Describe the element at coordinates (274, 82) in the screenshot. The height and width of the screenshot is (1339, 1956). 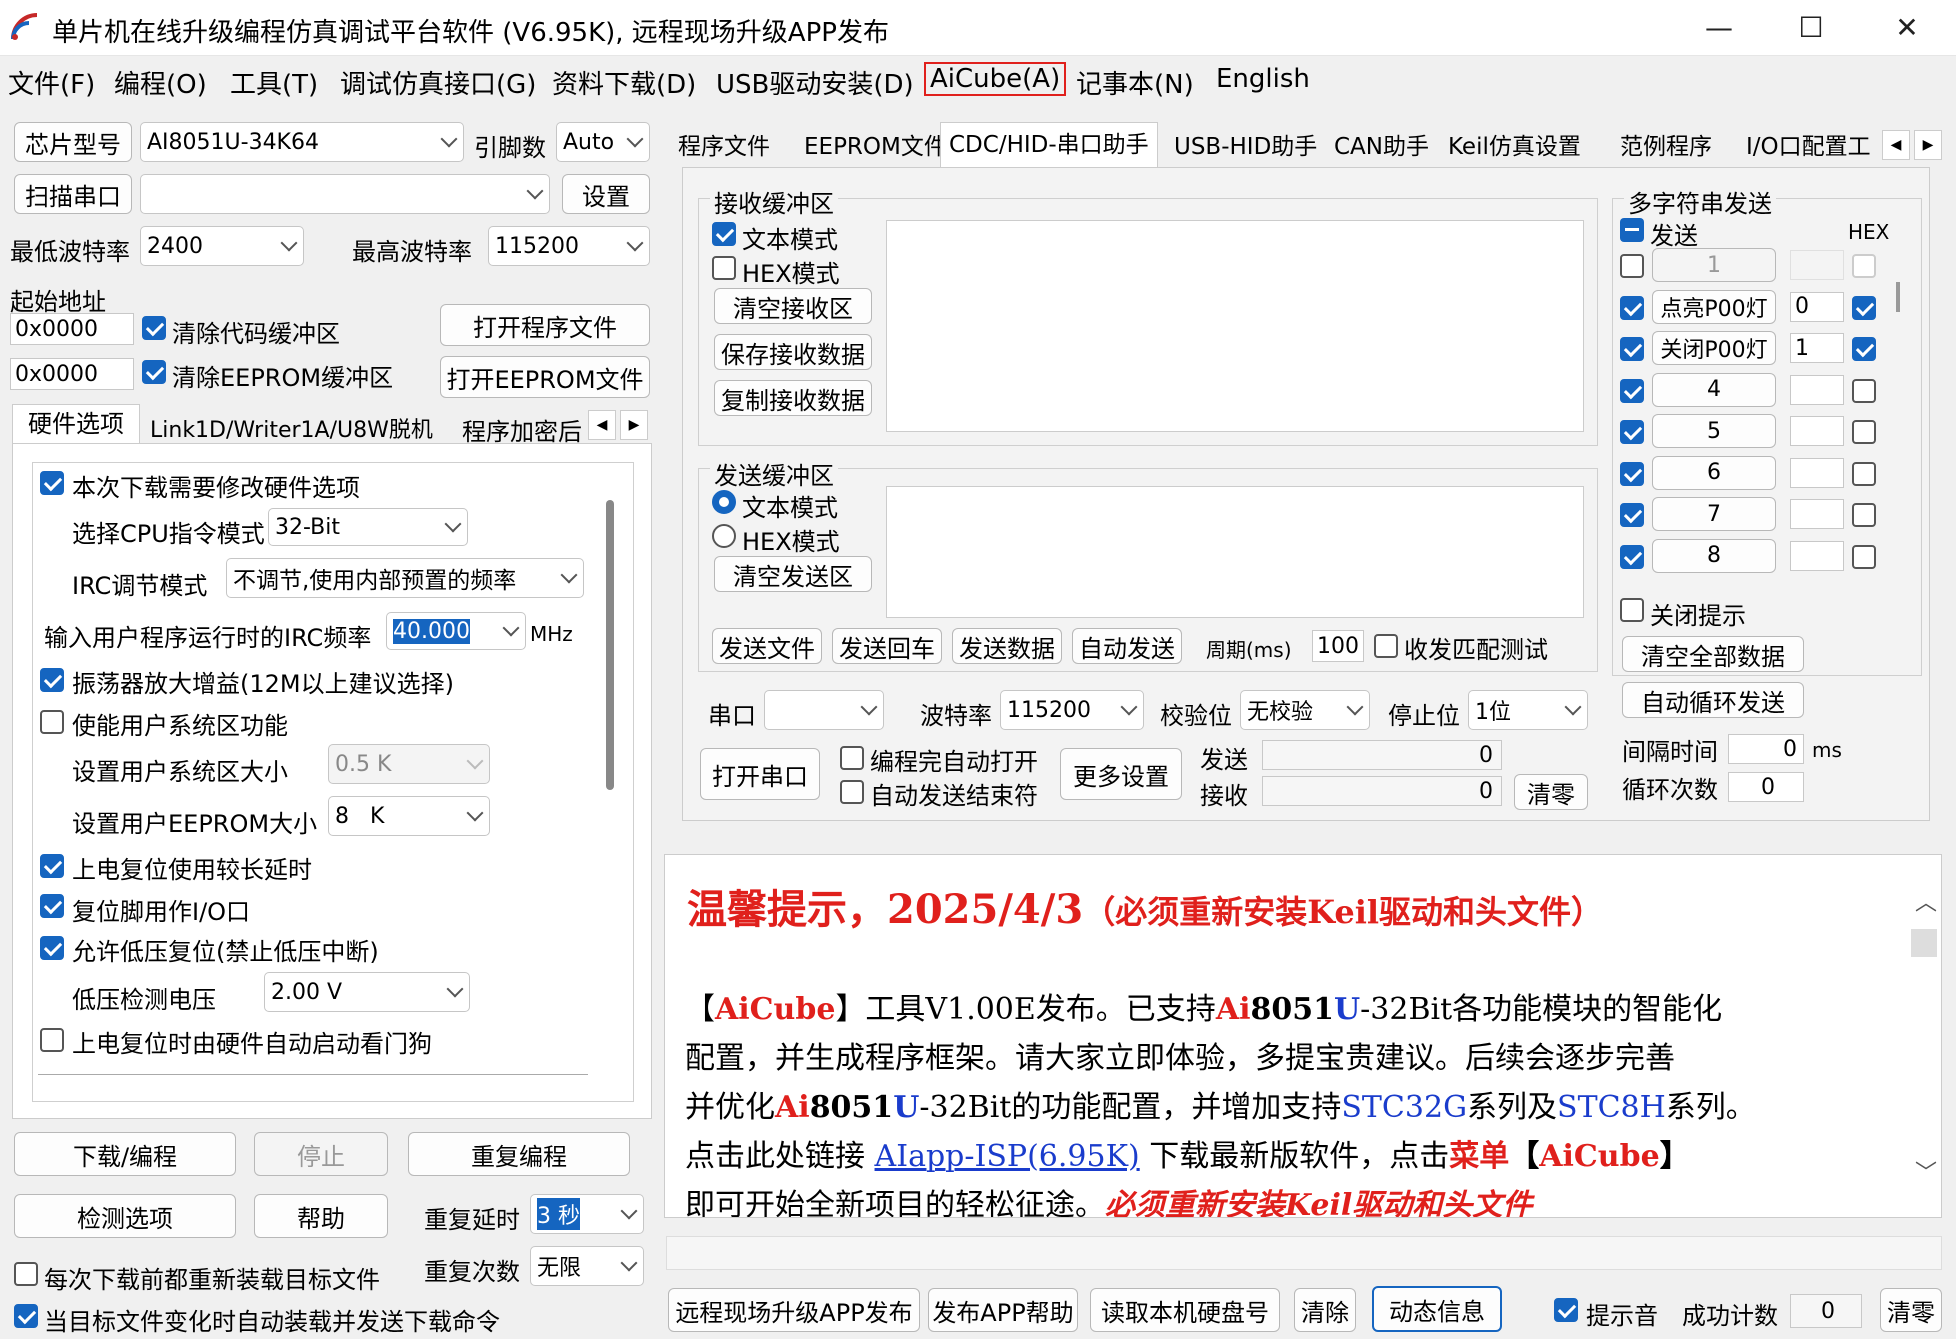
I see `menu-tools: 工具(T)` at that location.